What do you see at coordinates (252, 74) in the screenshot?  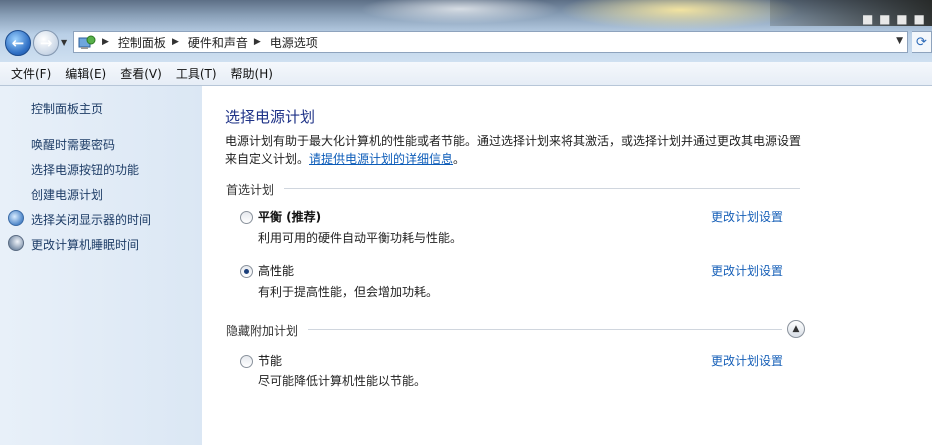 I see `menu-help: 帮助(H)` at bounding box center [252, 74].